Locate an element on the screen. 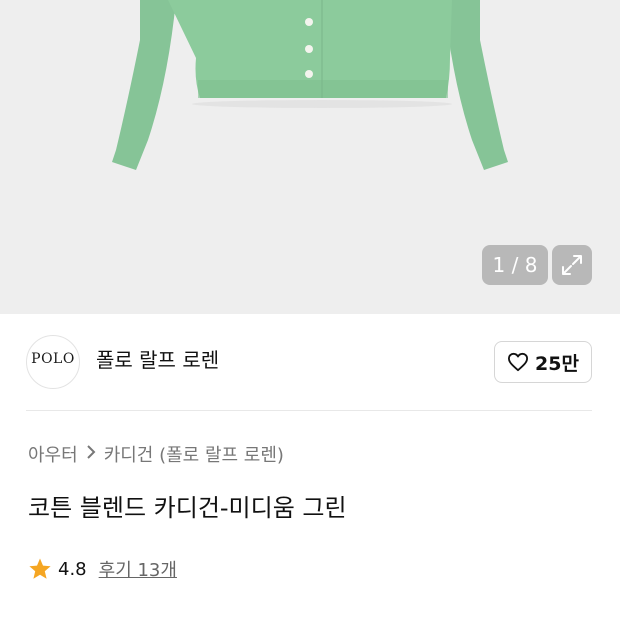  reviews-link: 후기 13개 is located at coordinates (138, 569).